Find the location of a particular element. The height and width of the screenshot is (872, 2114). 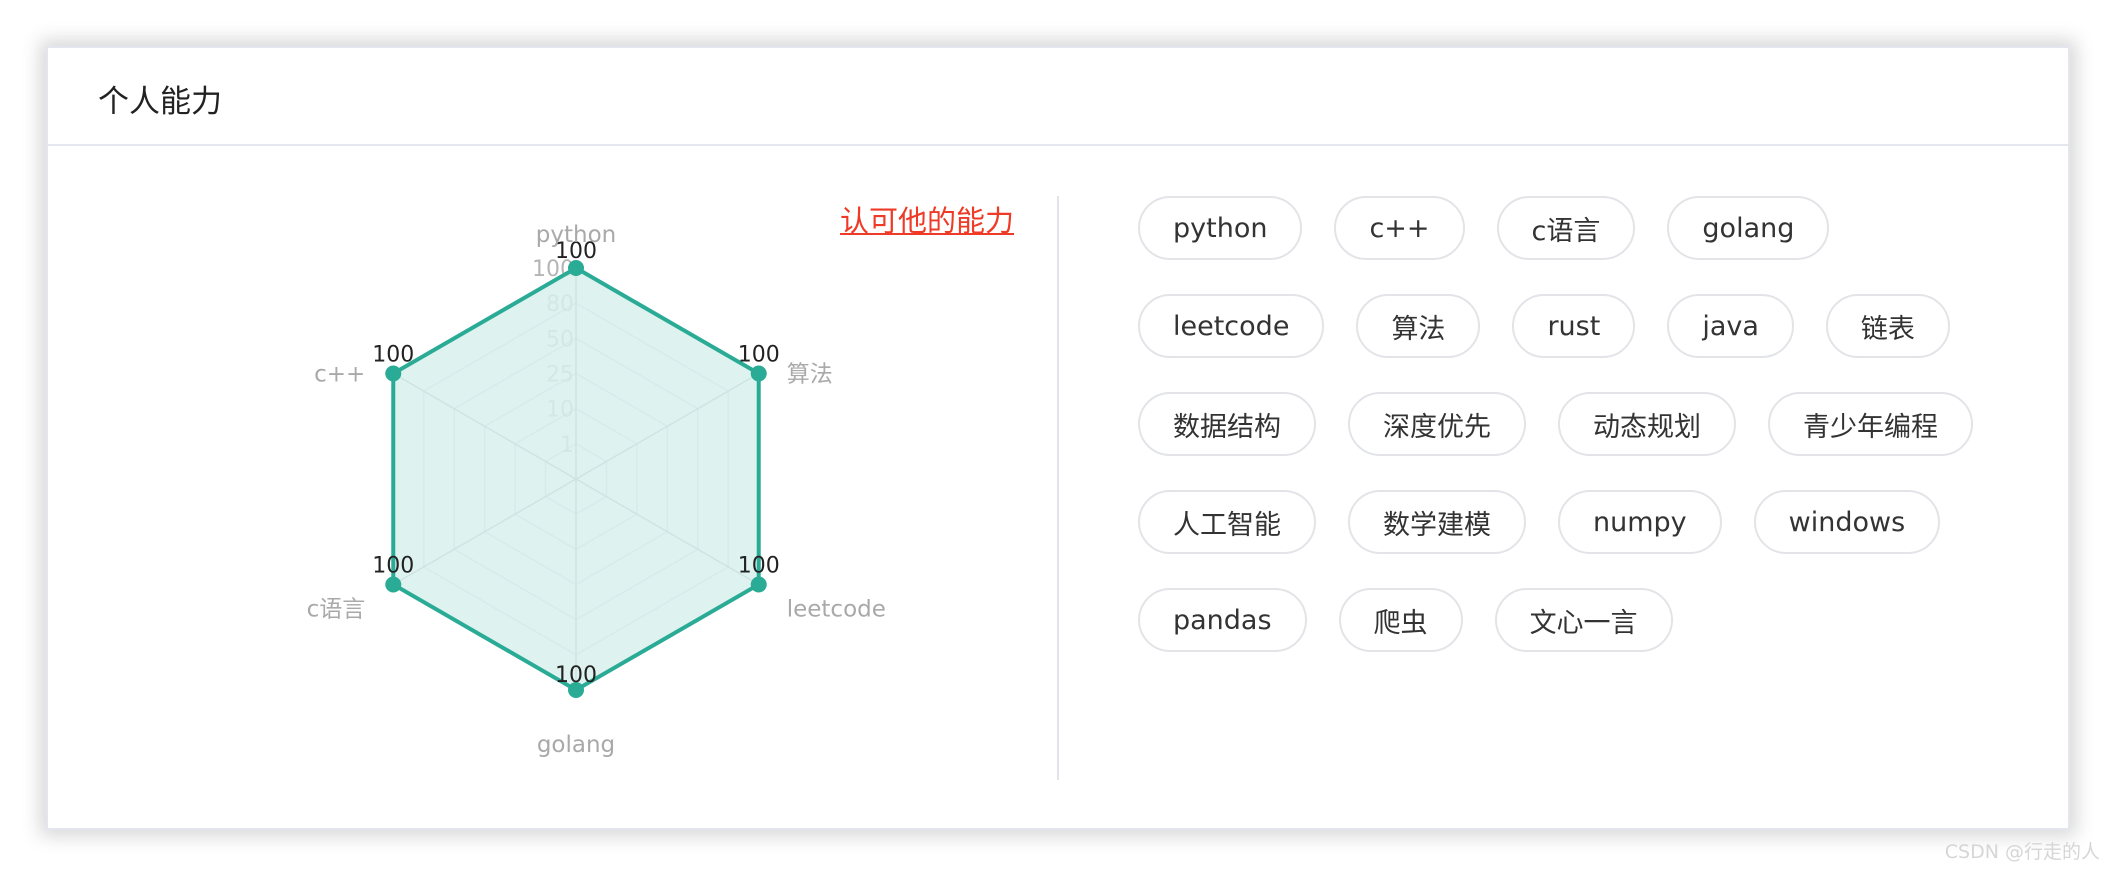

skill-tag: 数学建模 is located at coordinates (1437, 522).